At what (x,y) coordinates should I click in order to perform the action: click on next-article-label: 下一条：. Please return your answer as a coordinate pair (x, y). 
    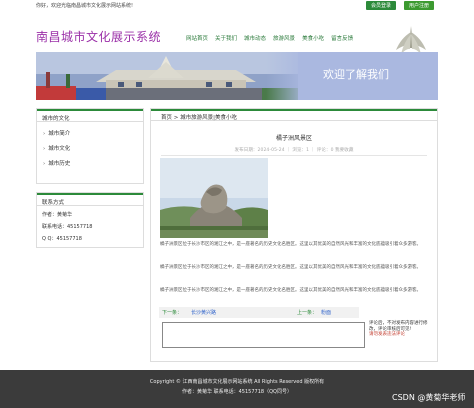
    Looking at the image, I should click on (172, 313).